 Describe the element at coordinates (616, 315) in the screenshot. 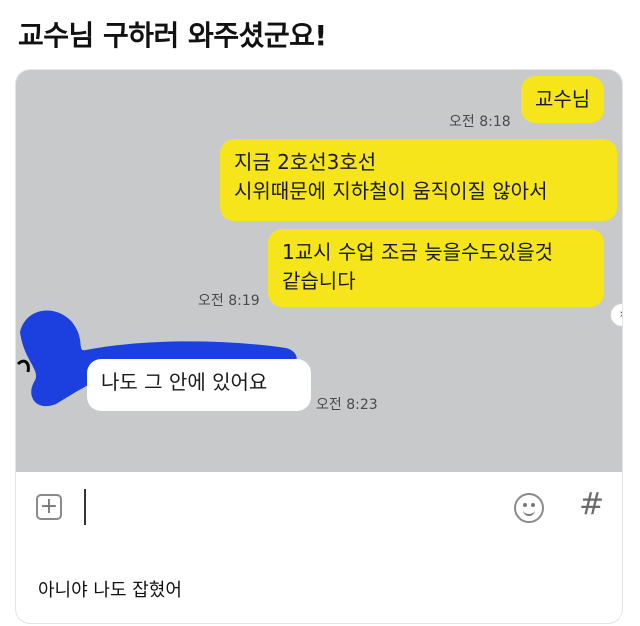

I see `chevron-right-icon: ›` at that location.